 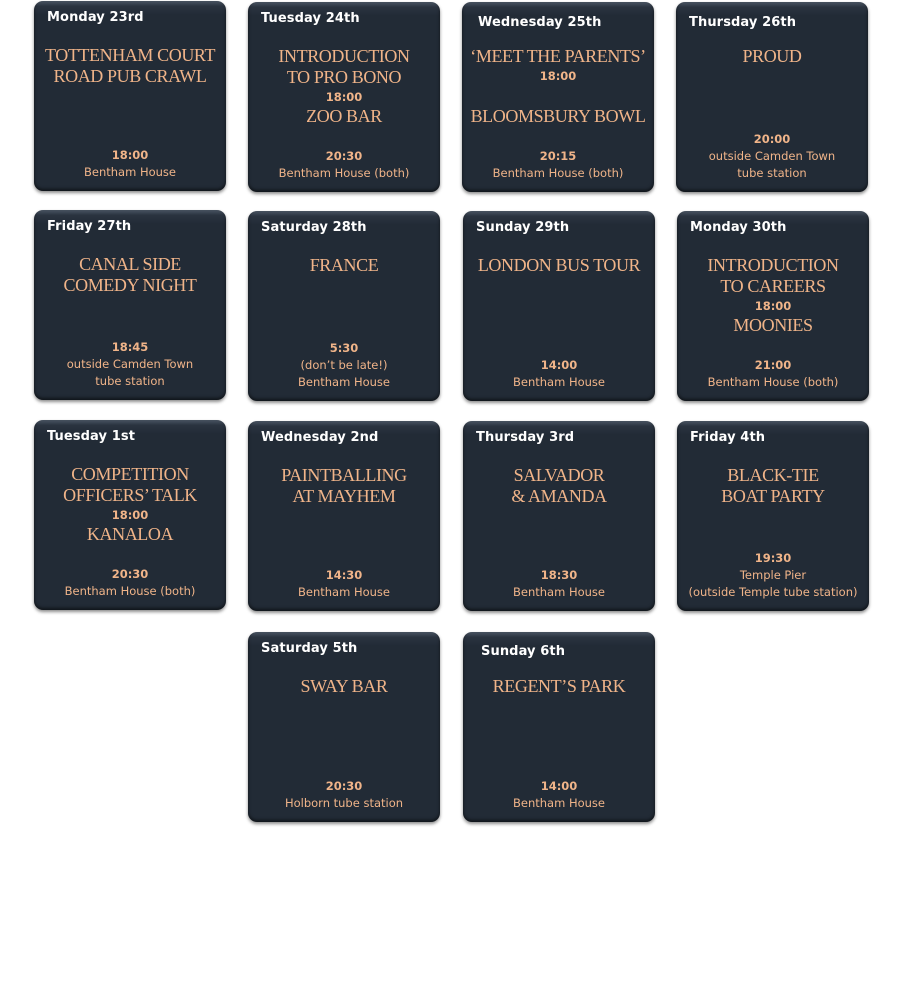 I want to click on day-label: Wednesday 2nd, so click(x=320, y=437).